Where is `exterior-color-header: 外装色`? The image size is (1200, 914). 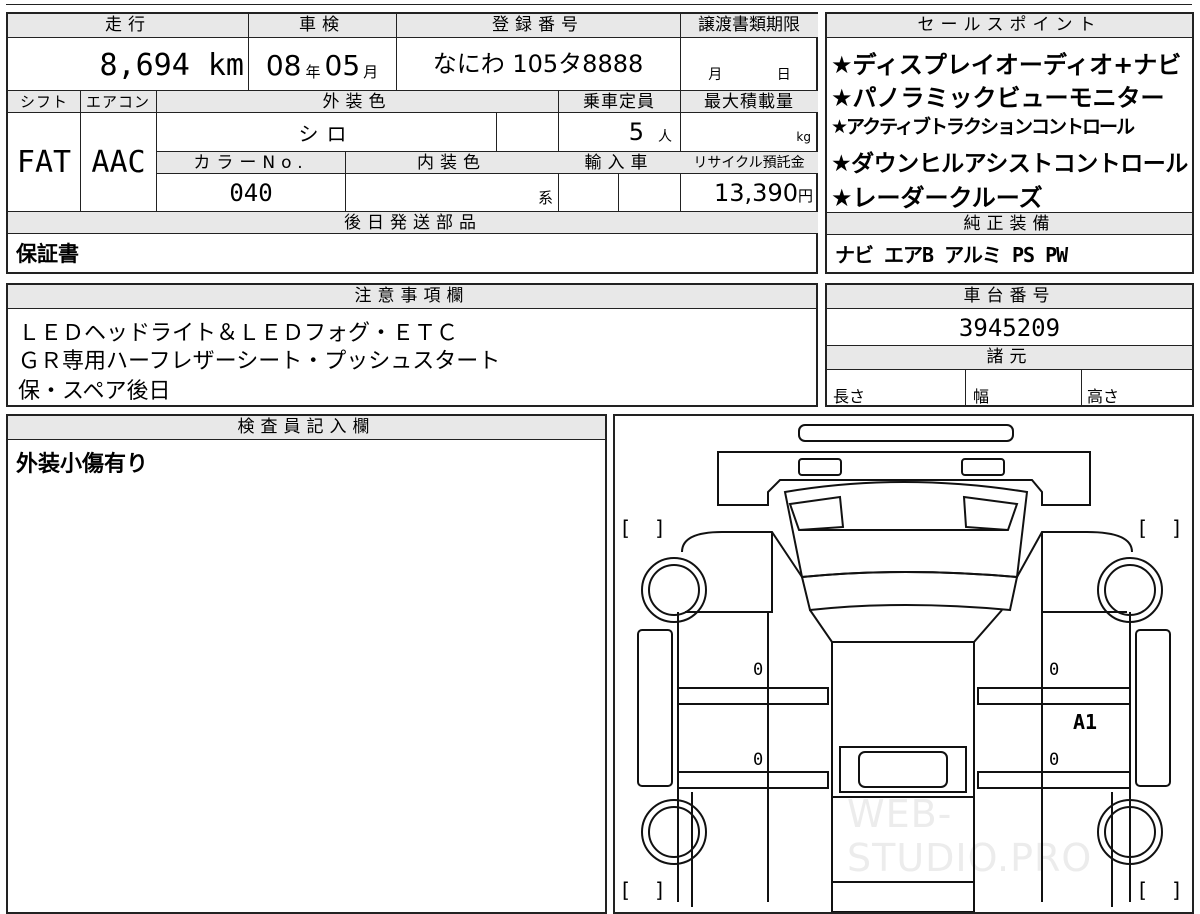
exterior-color-header: 外装色 is located at coordinates (357, 102).